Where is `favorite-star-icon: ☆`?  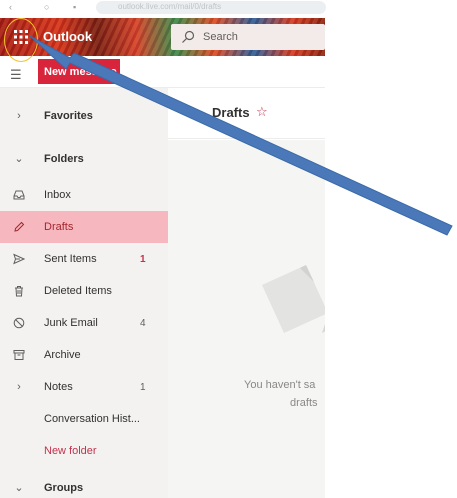
favorite-star-icon: ☆ is located at coordinates (262, 112).